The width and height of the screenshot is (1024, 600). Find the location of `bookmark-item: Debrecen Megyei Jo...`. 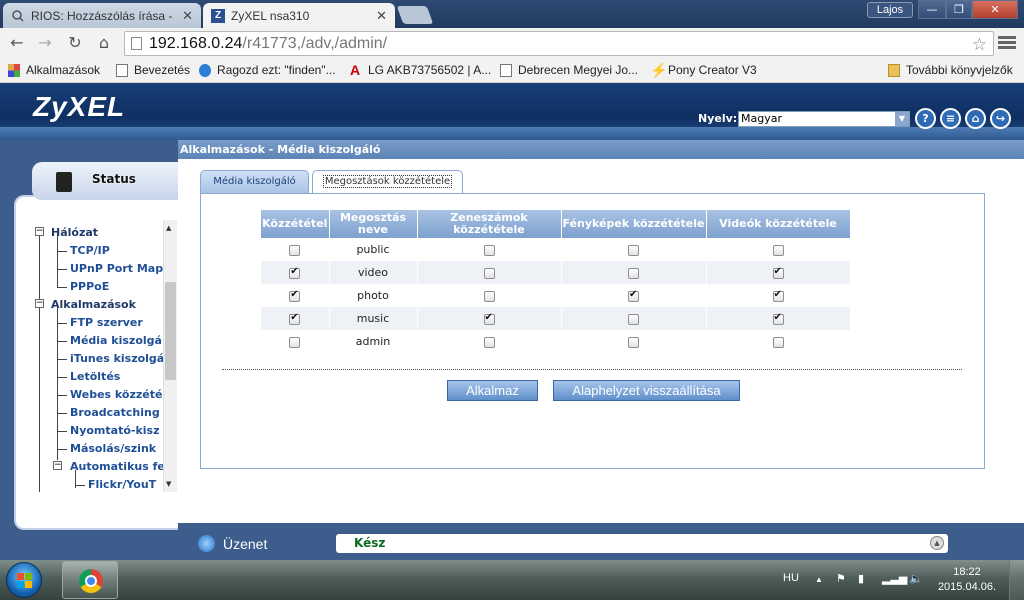

bookmark-item: Debrecen Megyei Jo... is located at coordinates (569, 70).